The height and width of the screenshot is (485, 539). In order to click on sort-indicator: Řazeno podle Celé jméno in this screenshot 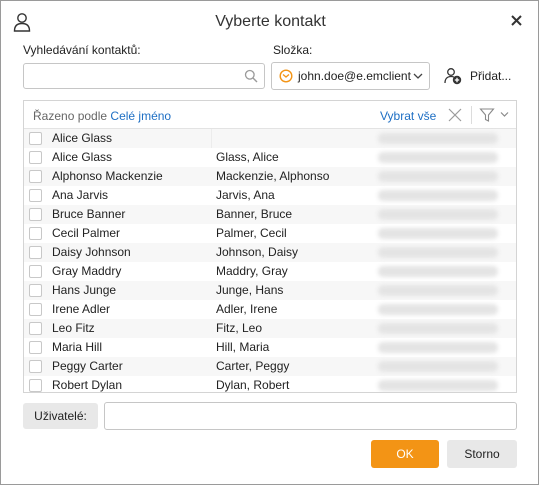, I will do `click(102, 116)`.